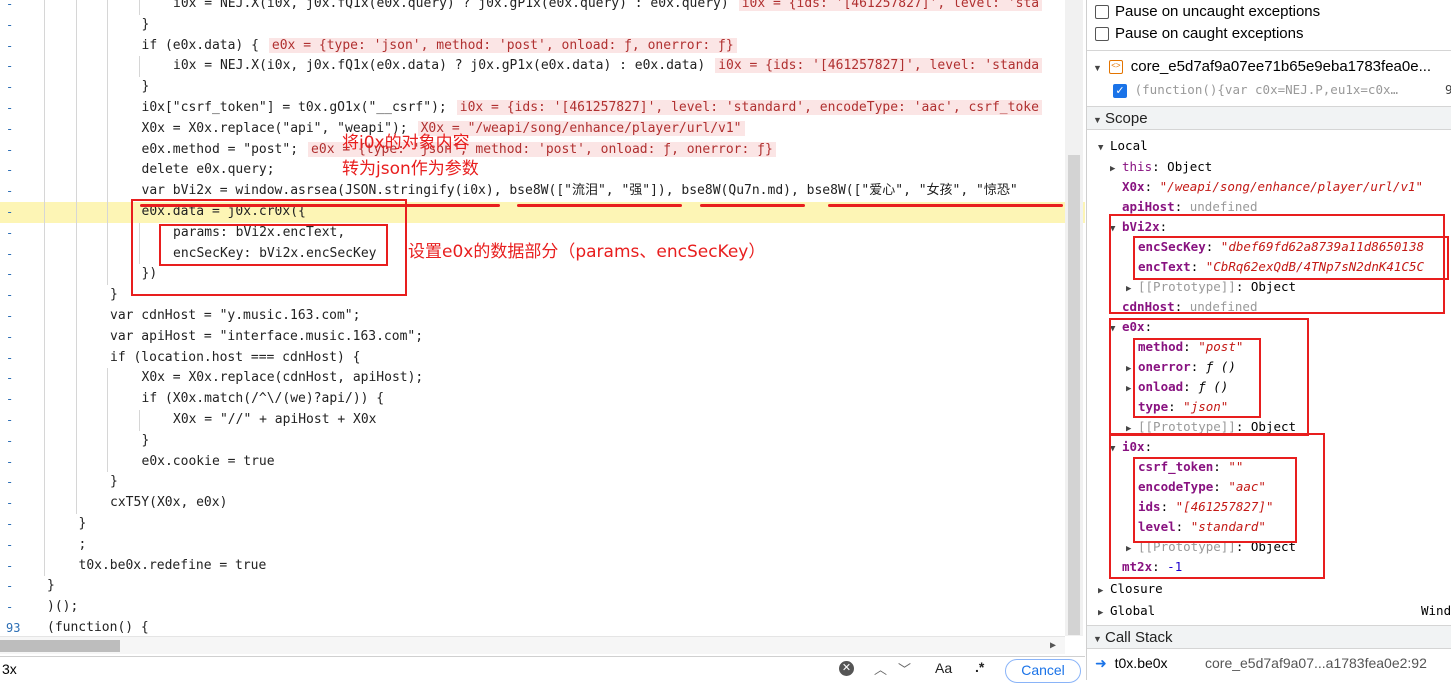 The height and width of the screenshot is (683, 1451). I want to click on scope-var-this: ▶ this: Object, so click(1269, 167).